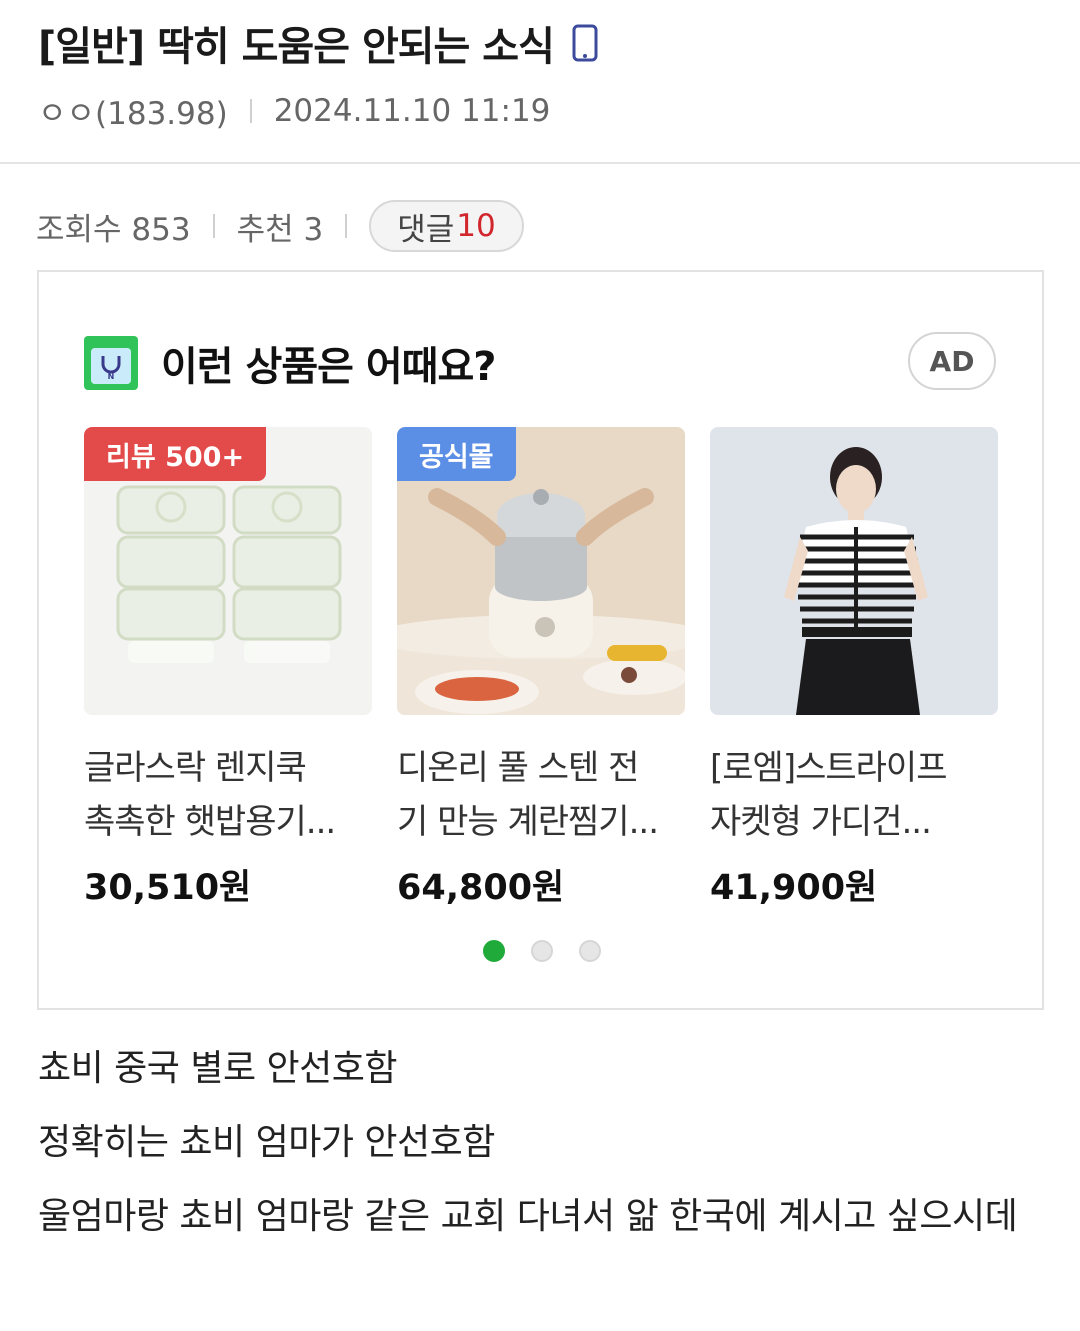  What do you see at coordinates (296, 47) in the screenshot?
I see `post-title-text: [일반] 딱히 도움은 안되는 소식` at bounding box center [296, 47].